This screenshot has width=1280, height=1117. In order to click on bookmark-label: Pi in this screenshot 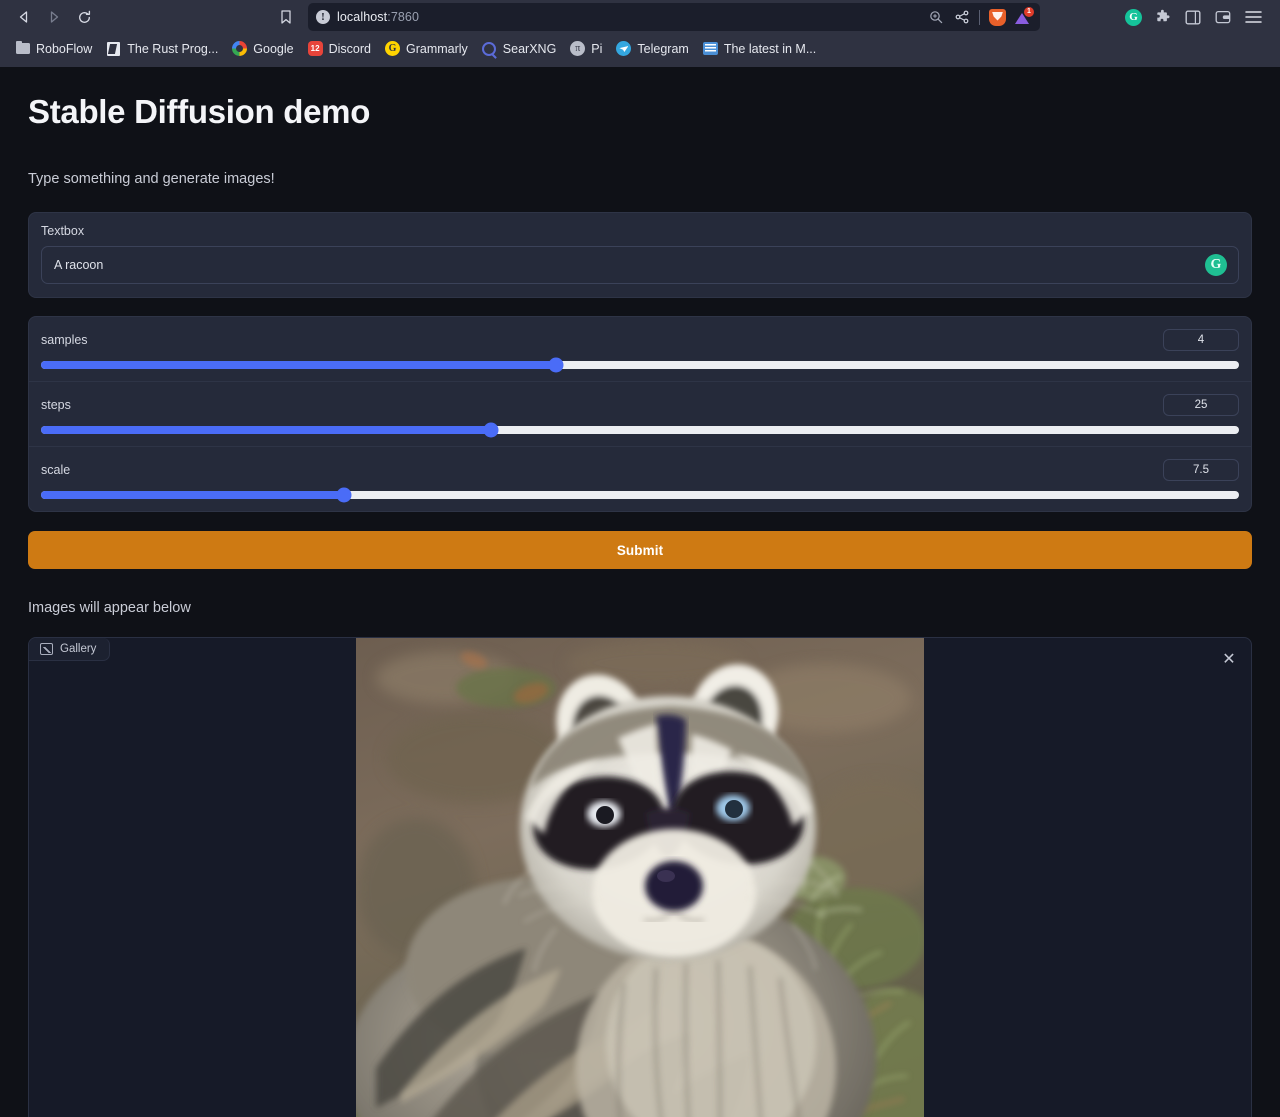, I will do `click(597, 48)`.